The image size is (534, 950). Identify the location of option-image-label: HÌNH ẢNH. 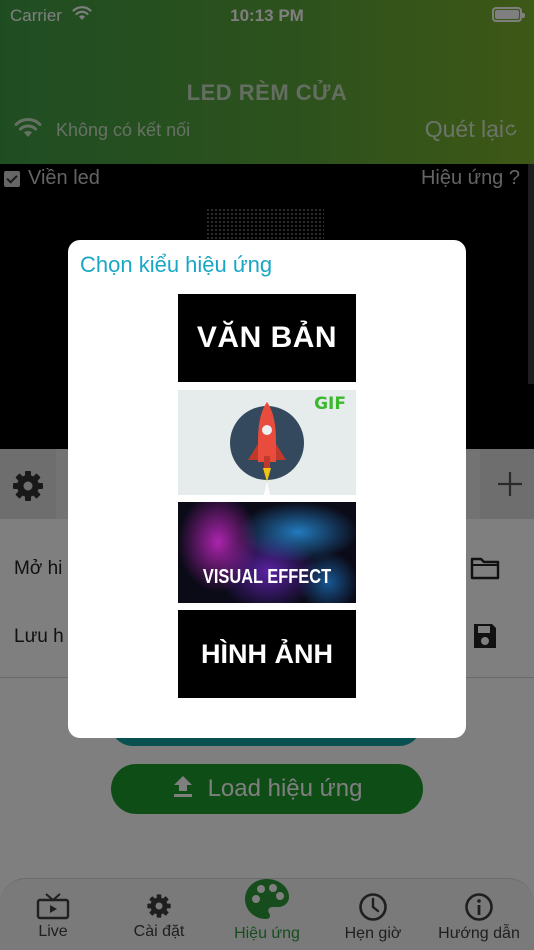
(267, 653).